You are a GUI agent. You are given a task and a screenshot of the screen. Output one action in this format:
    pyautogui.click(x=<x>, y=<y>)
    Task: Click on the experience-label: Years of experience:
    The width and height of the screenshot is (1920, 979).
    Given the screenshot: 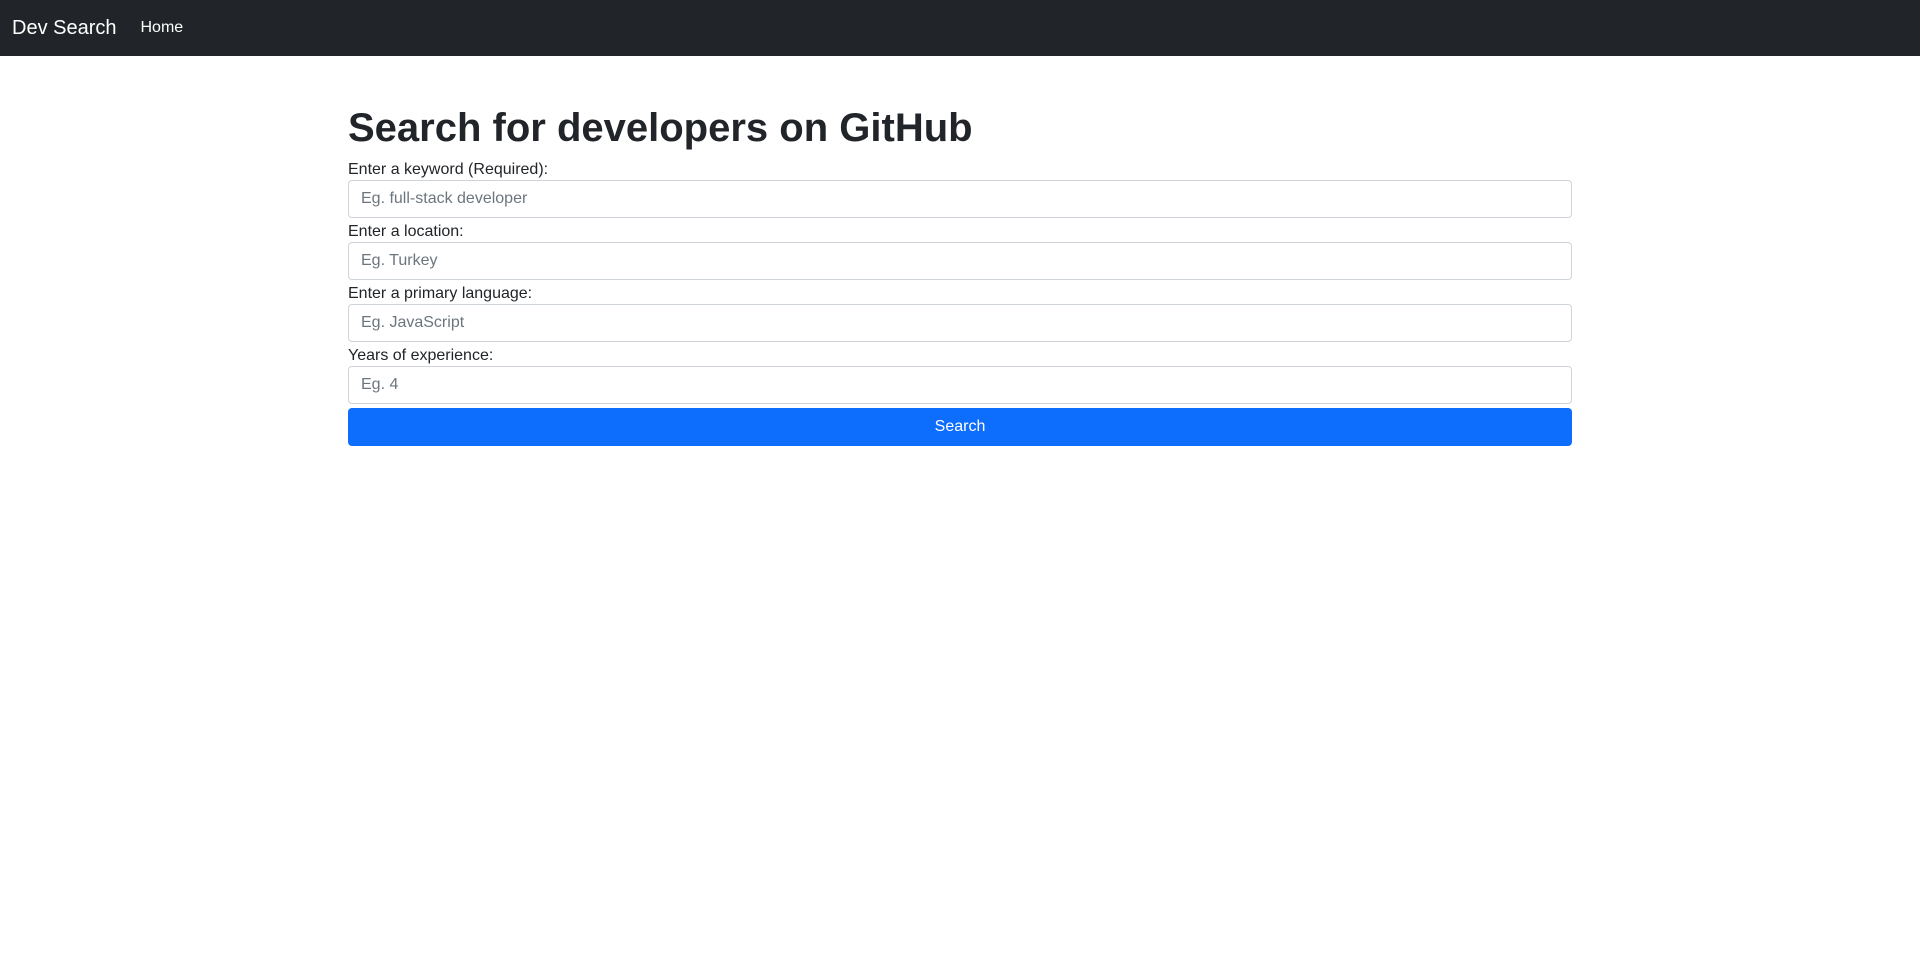 What is the action you would take?
    pyautogui.click(x=421, y=355)
    